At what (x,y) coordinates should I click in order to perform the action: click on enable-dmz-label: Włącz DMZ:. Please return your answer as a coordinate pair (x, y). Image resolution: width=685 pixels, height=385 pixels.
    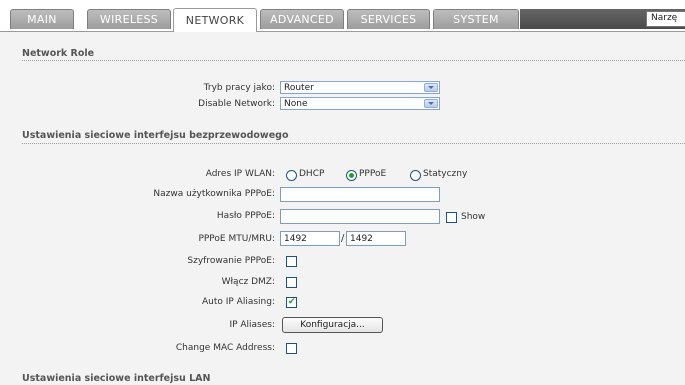
    Looking at the image, I should click on (248, 282).